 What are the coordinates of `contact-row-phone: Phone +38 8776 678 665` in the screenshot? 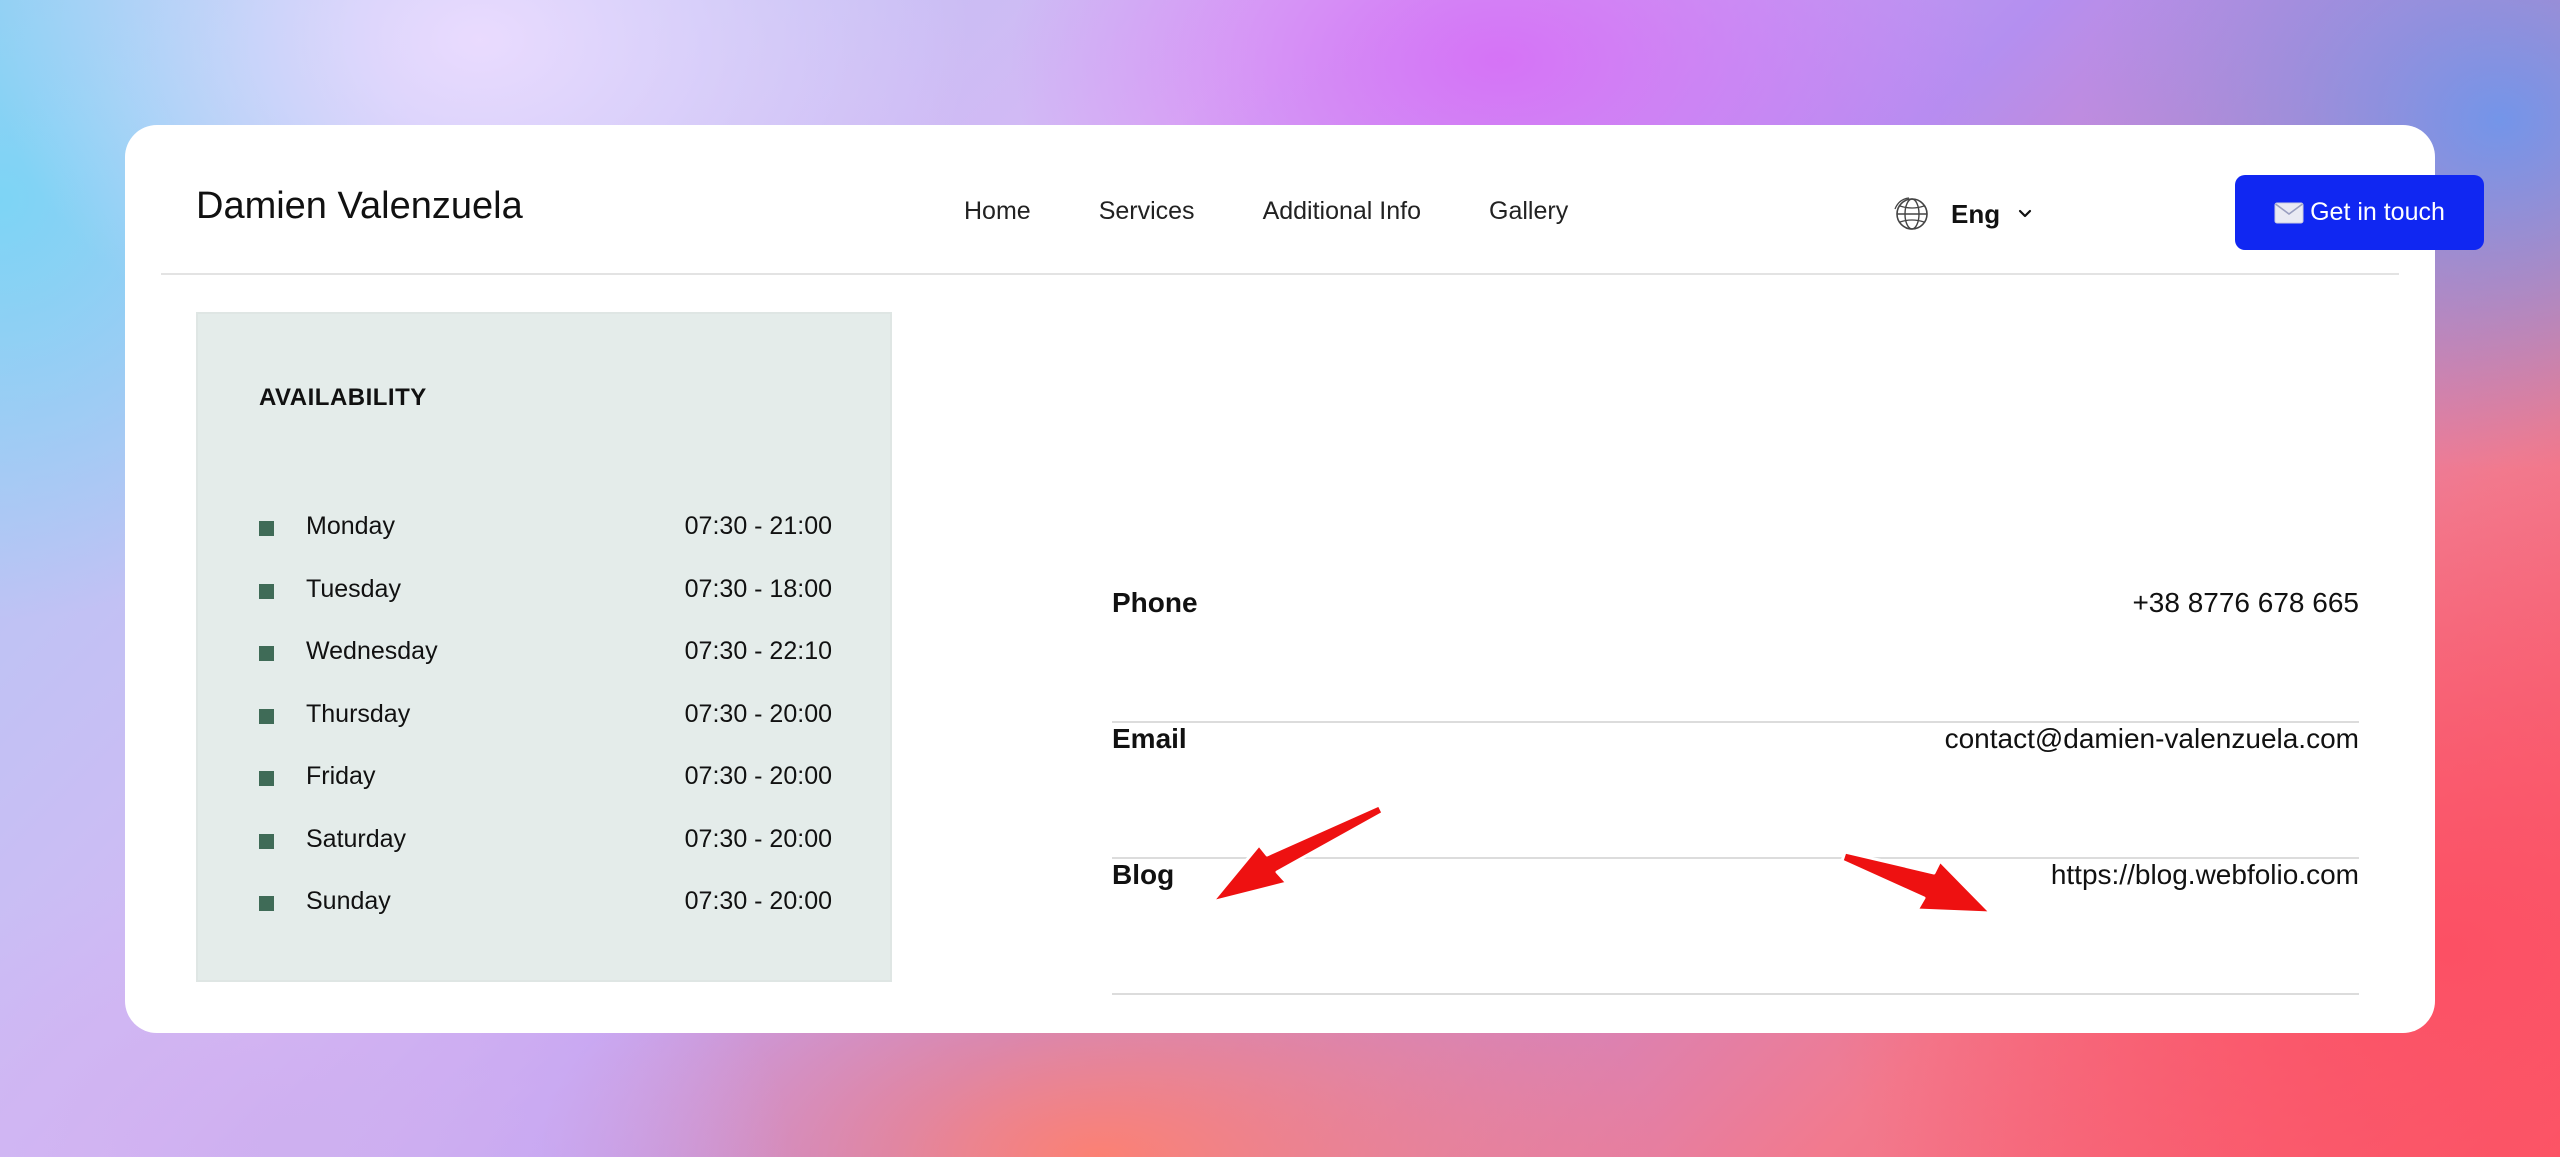 It's located at (1735, 655).